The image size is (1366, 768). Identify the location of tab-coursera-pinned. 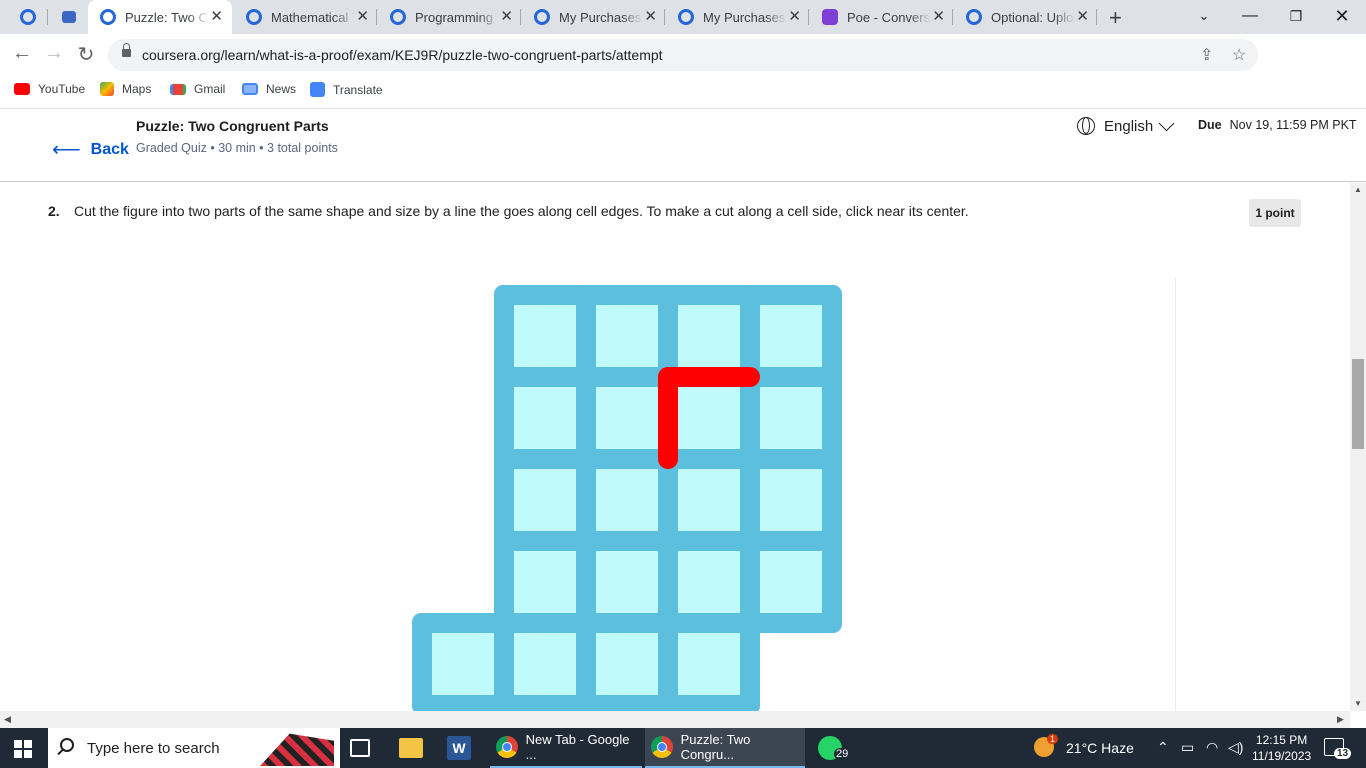
(27, 17).